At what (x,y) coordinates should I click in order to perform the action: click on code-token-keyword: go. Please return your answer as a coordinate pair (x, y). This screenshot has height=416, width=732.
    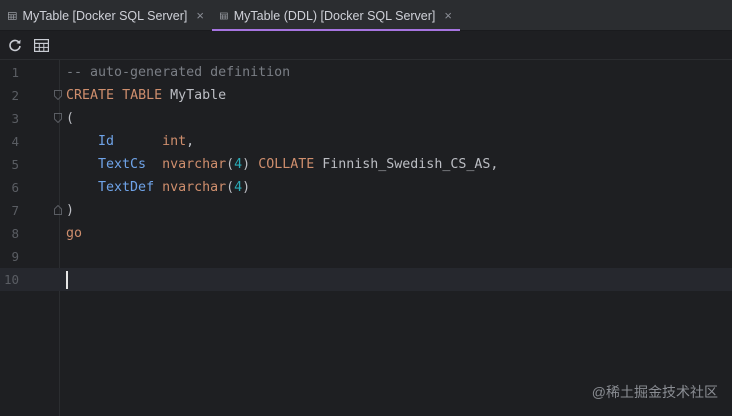
    Looking at the image, I should click on (74, 233).